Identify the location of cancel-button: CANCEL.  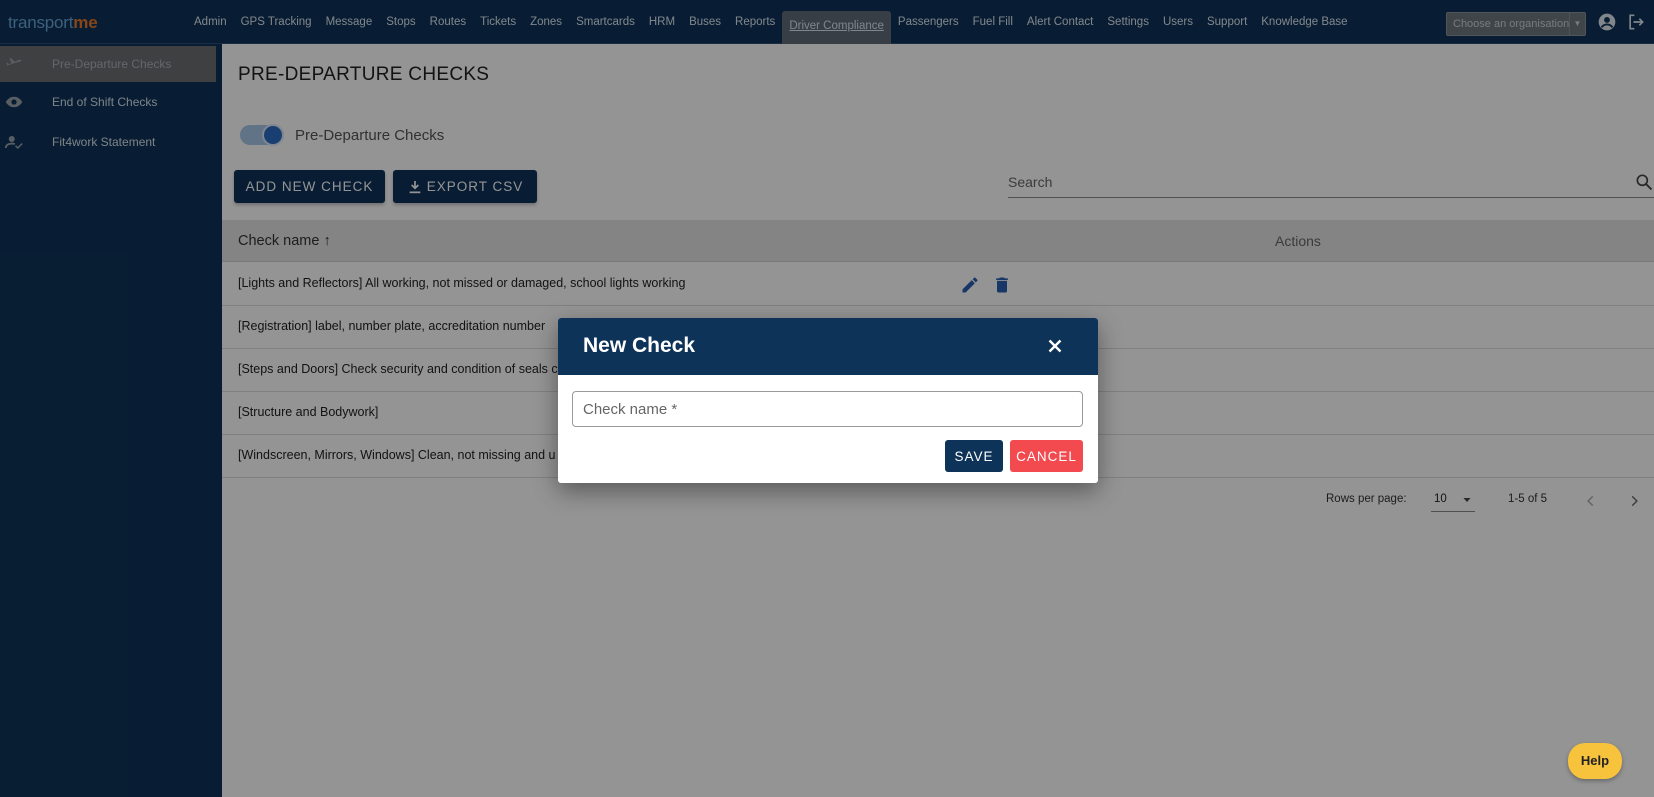
(1046, 456).